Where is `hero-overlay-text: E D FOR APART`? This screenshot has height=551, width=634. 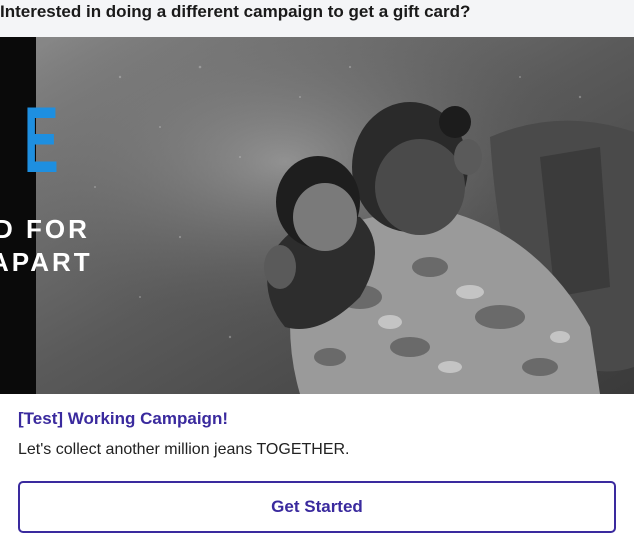
hero-overlay-text: E D FOR APART is located at coordinates (55, 215).